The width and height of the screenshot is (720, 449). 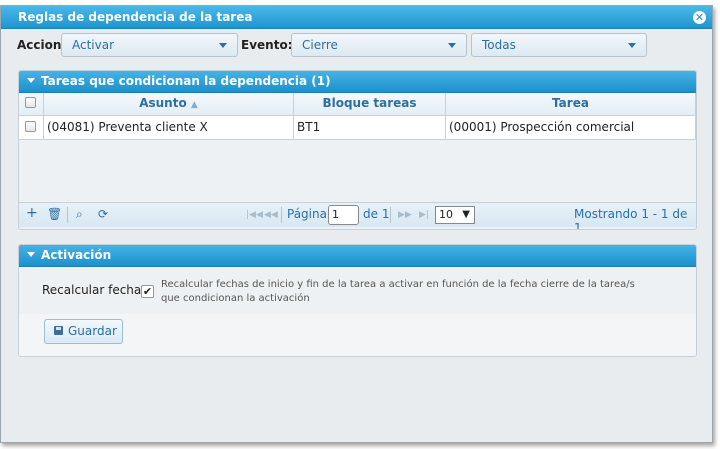 I want to click on accion-select: Activar, so click(x=149, y=45).